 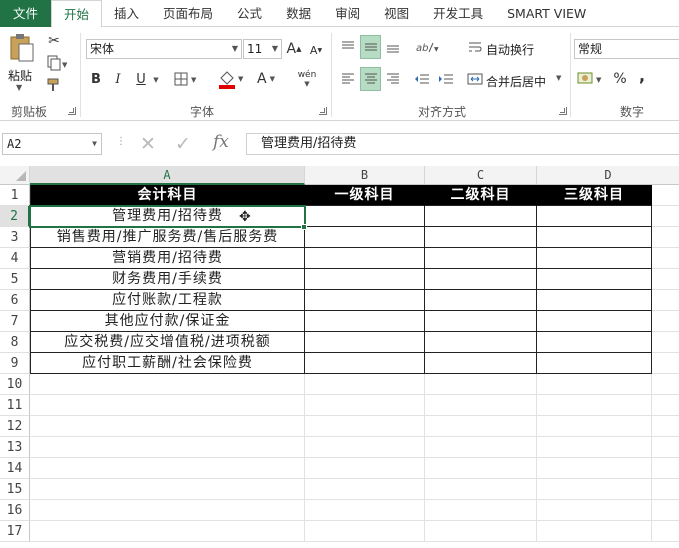 What do you see at coordinates (167, 363) in the screenshot?
I see `account-cell: 应付职工薪酬/社会保险费` at bounding box center [167, 363].